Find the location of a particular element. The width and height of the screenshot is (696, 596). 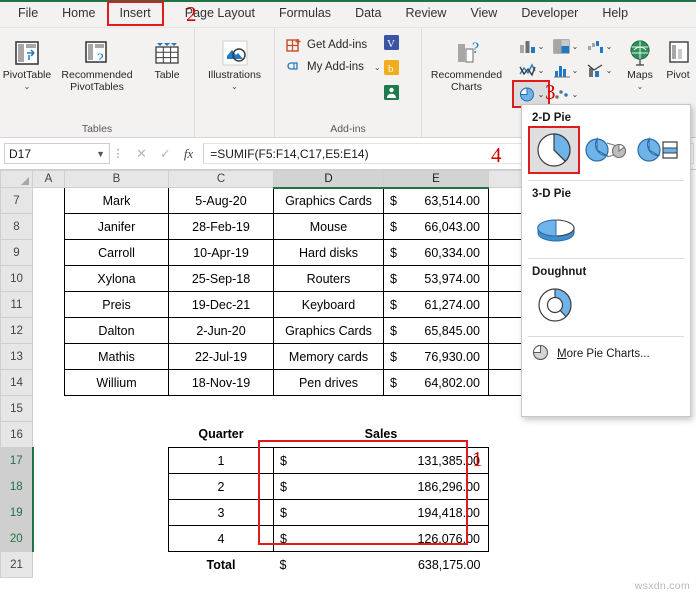

cell-b16 is located at coordinates (116, 434).